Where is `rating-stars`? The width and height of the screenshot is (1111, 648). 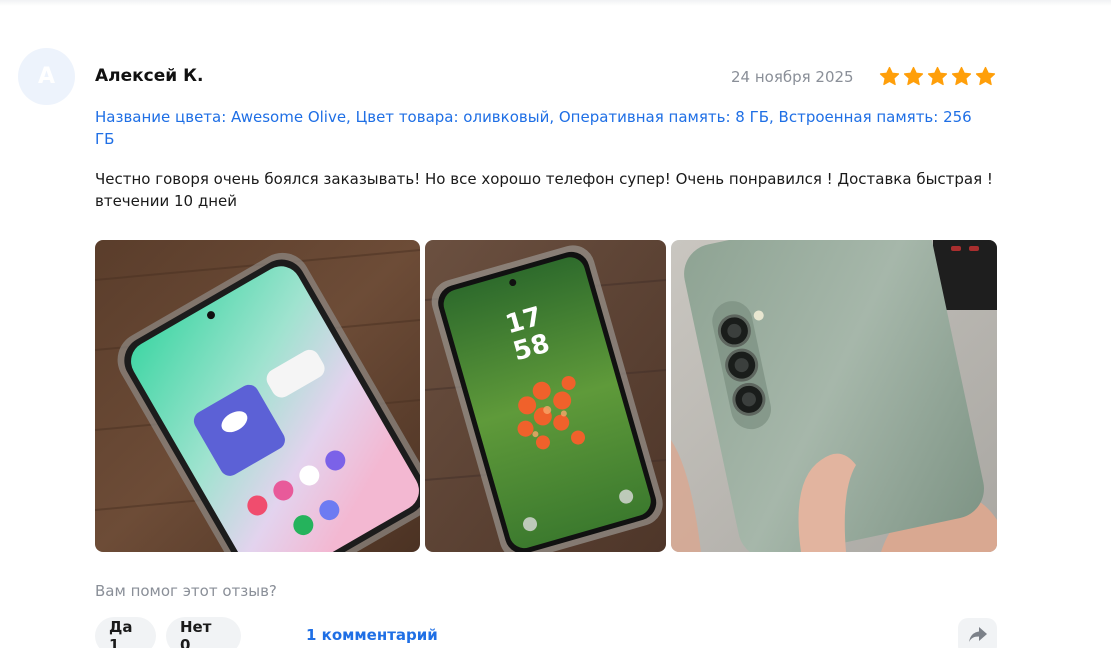 rating-stars is located at coordinates (937, 76).